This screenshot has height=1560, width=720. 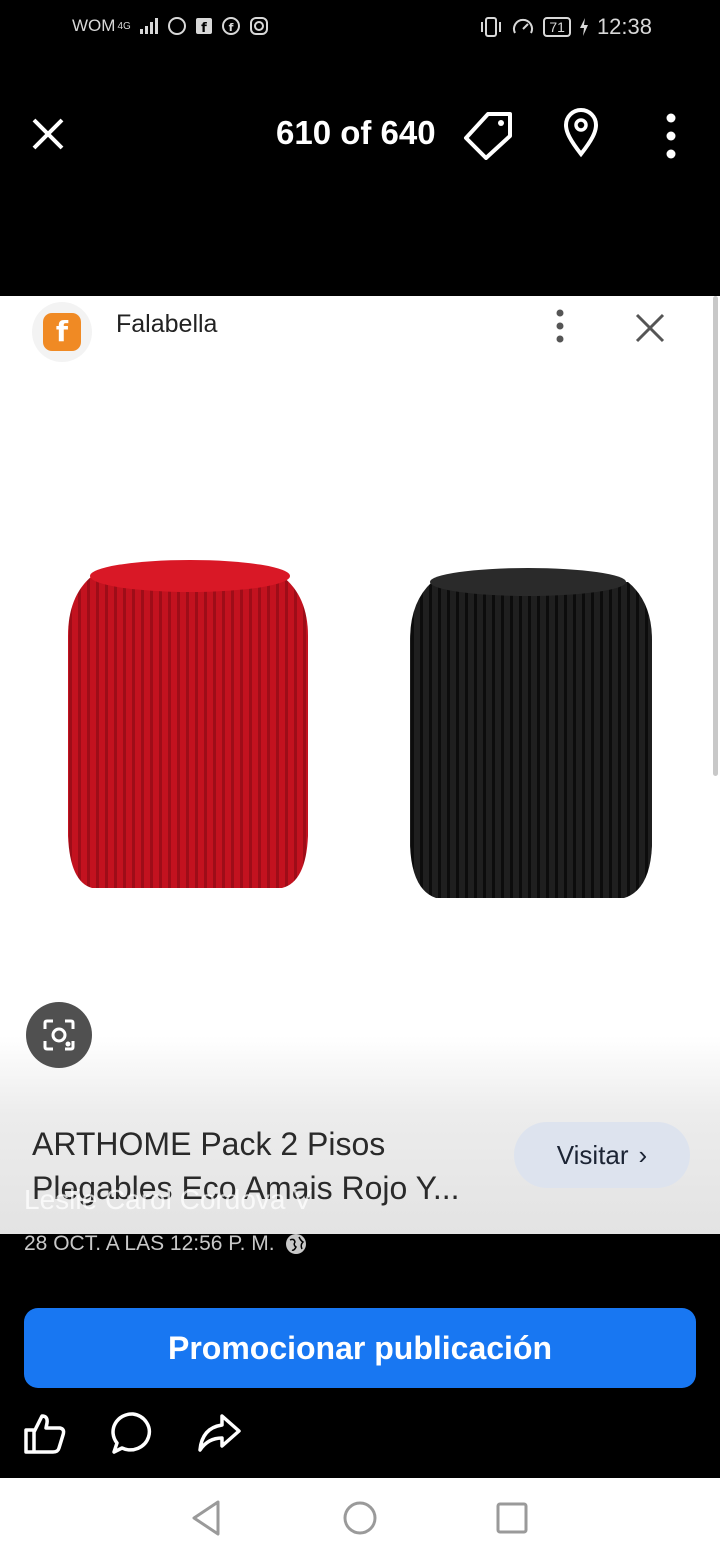 I want to click on system-nav-bar, so click(x=360, y=1519).